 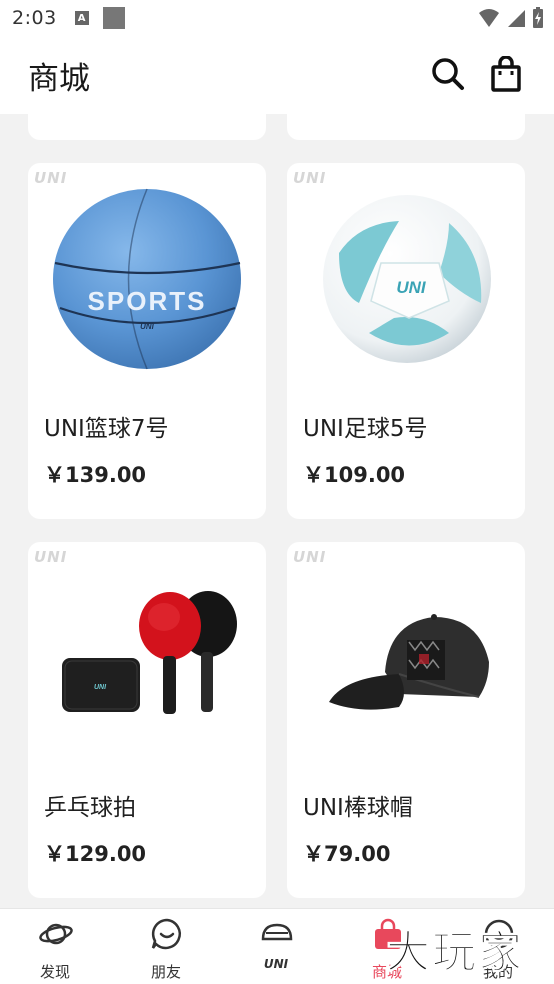 I want to click on page-title: 商城, so click(x=59, y=78).